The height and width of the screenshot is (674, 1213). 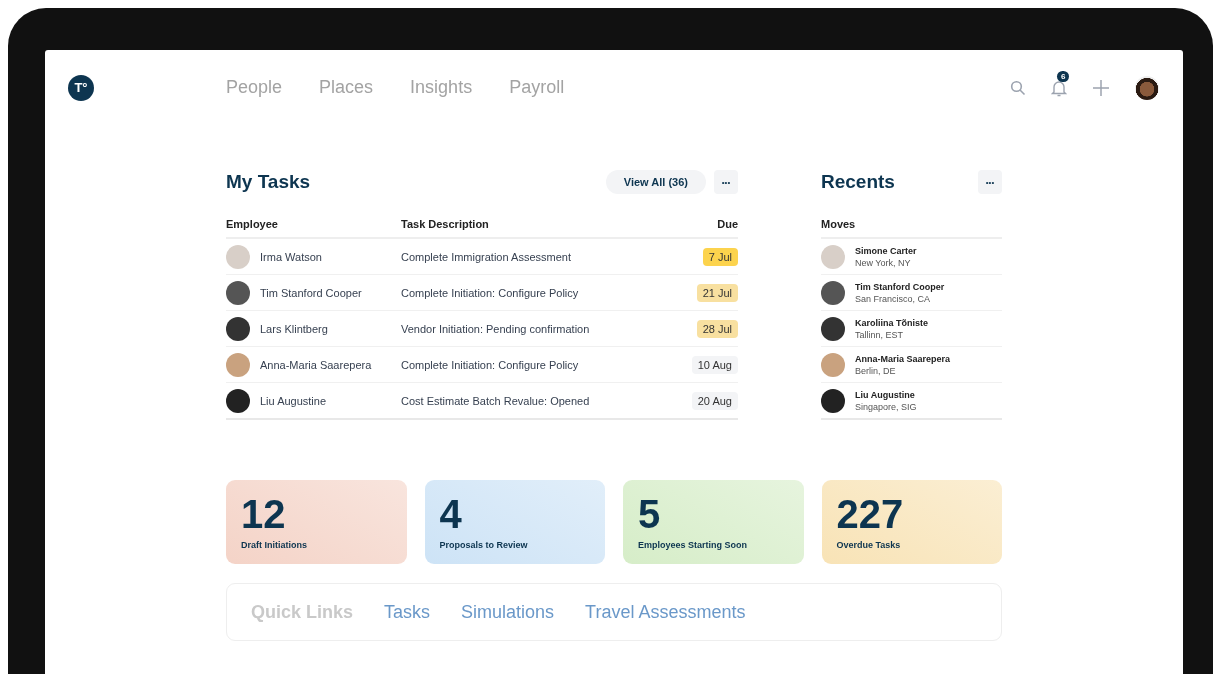 I want to click on task-row: Irma Watson Complete Immigration Assessment 7 Jul, so click(x=482, y=257).